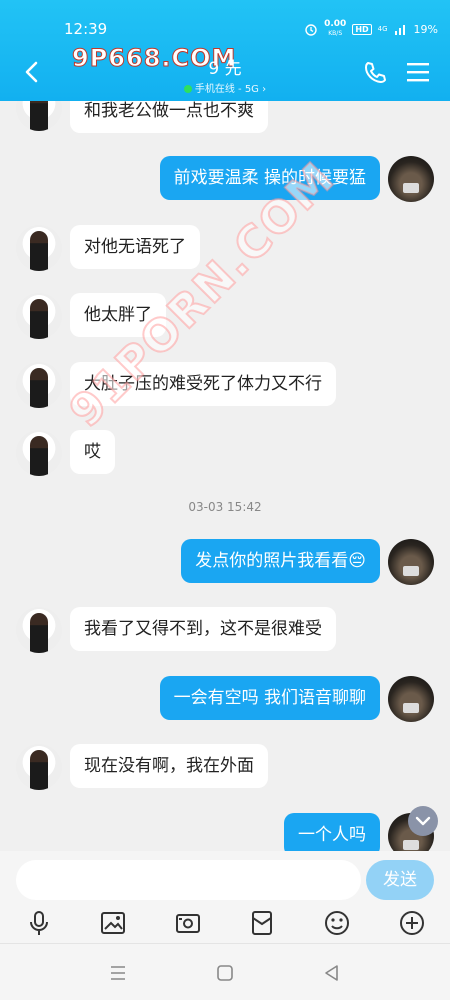  What do you see at coordinates (39, 923) in the screenshot?
I see `mic-icon` at bounding box center [39, 923].